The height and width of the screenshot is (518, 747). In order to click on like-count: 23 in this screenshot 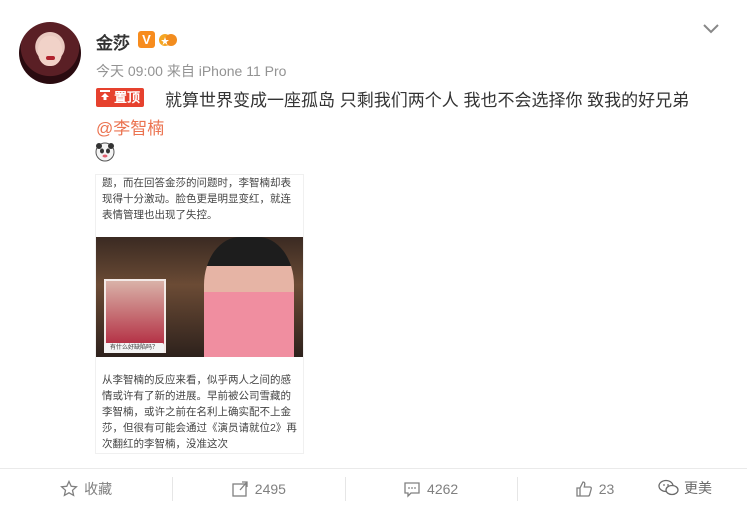, I will do `click(606, 489)`.